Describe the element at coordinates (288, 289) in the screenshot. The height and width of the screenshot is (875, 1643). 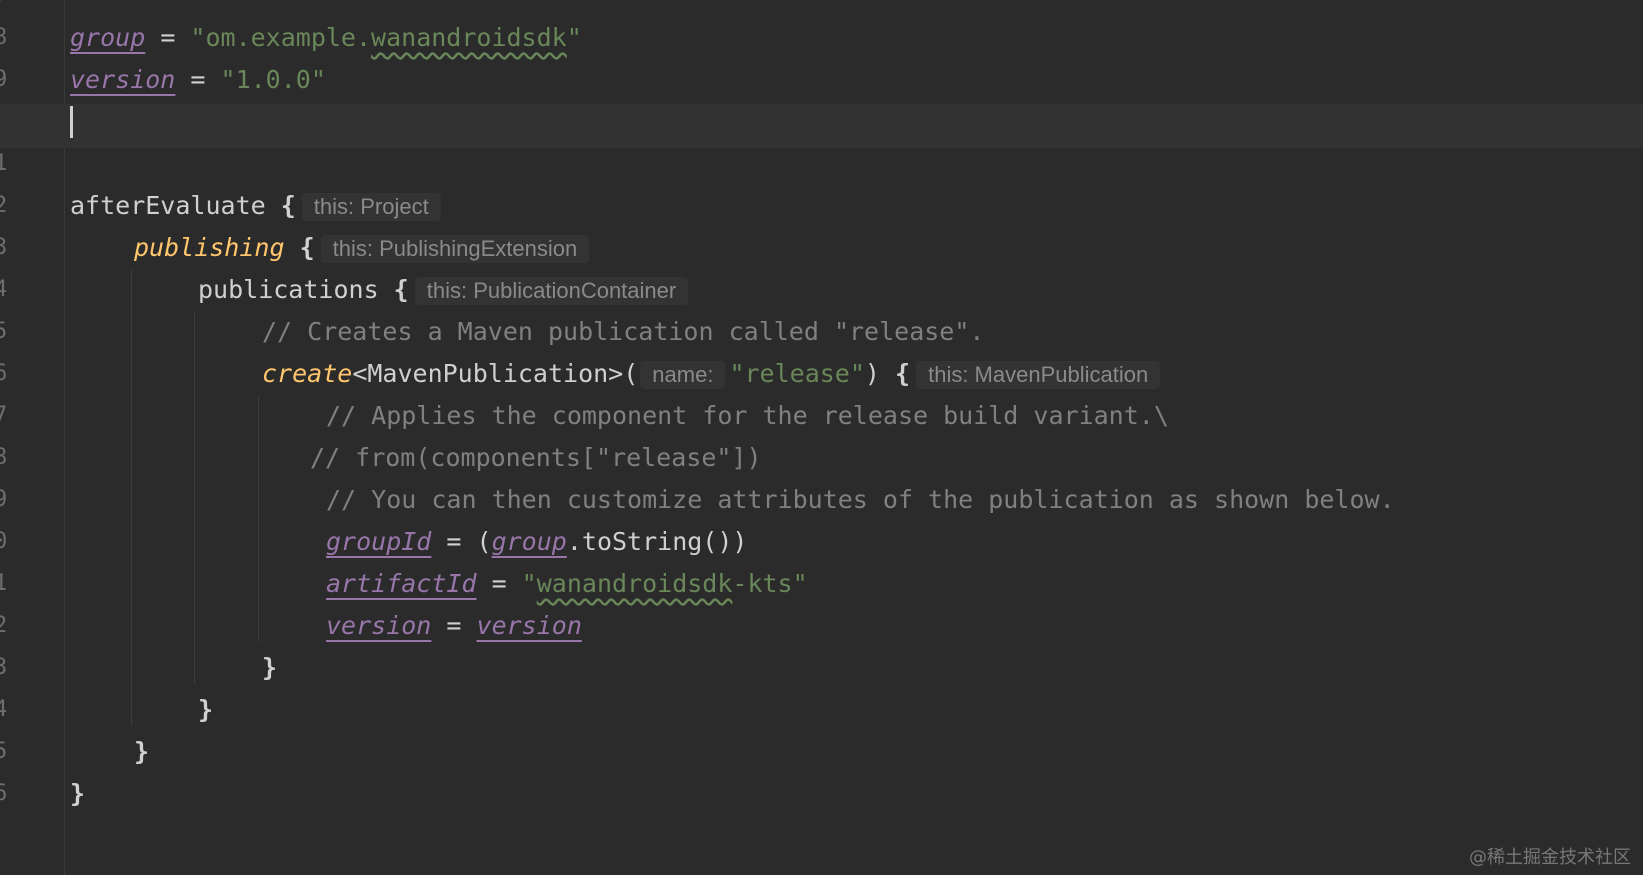
I see `function-name: publications` at that location.